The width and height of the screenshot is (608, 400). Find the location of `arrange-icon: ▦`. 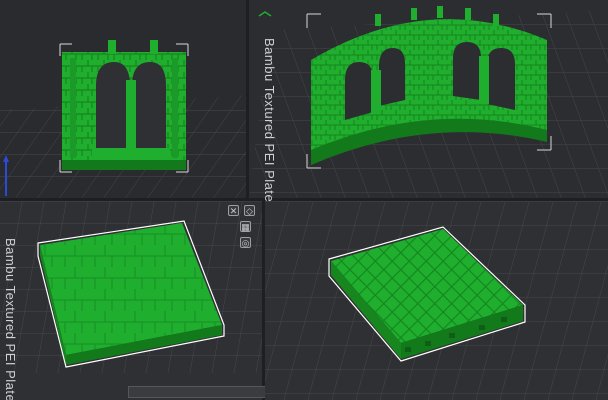

arrange-icon: ▦ is located at coordinates (245, 226).